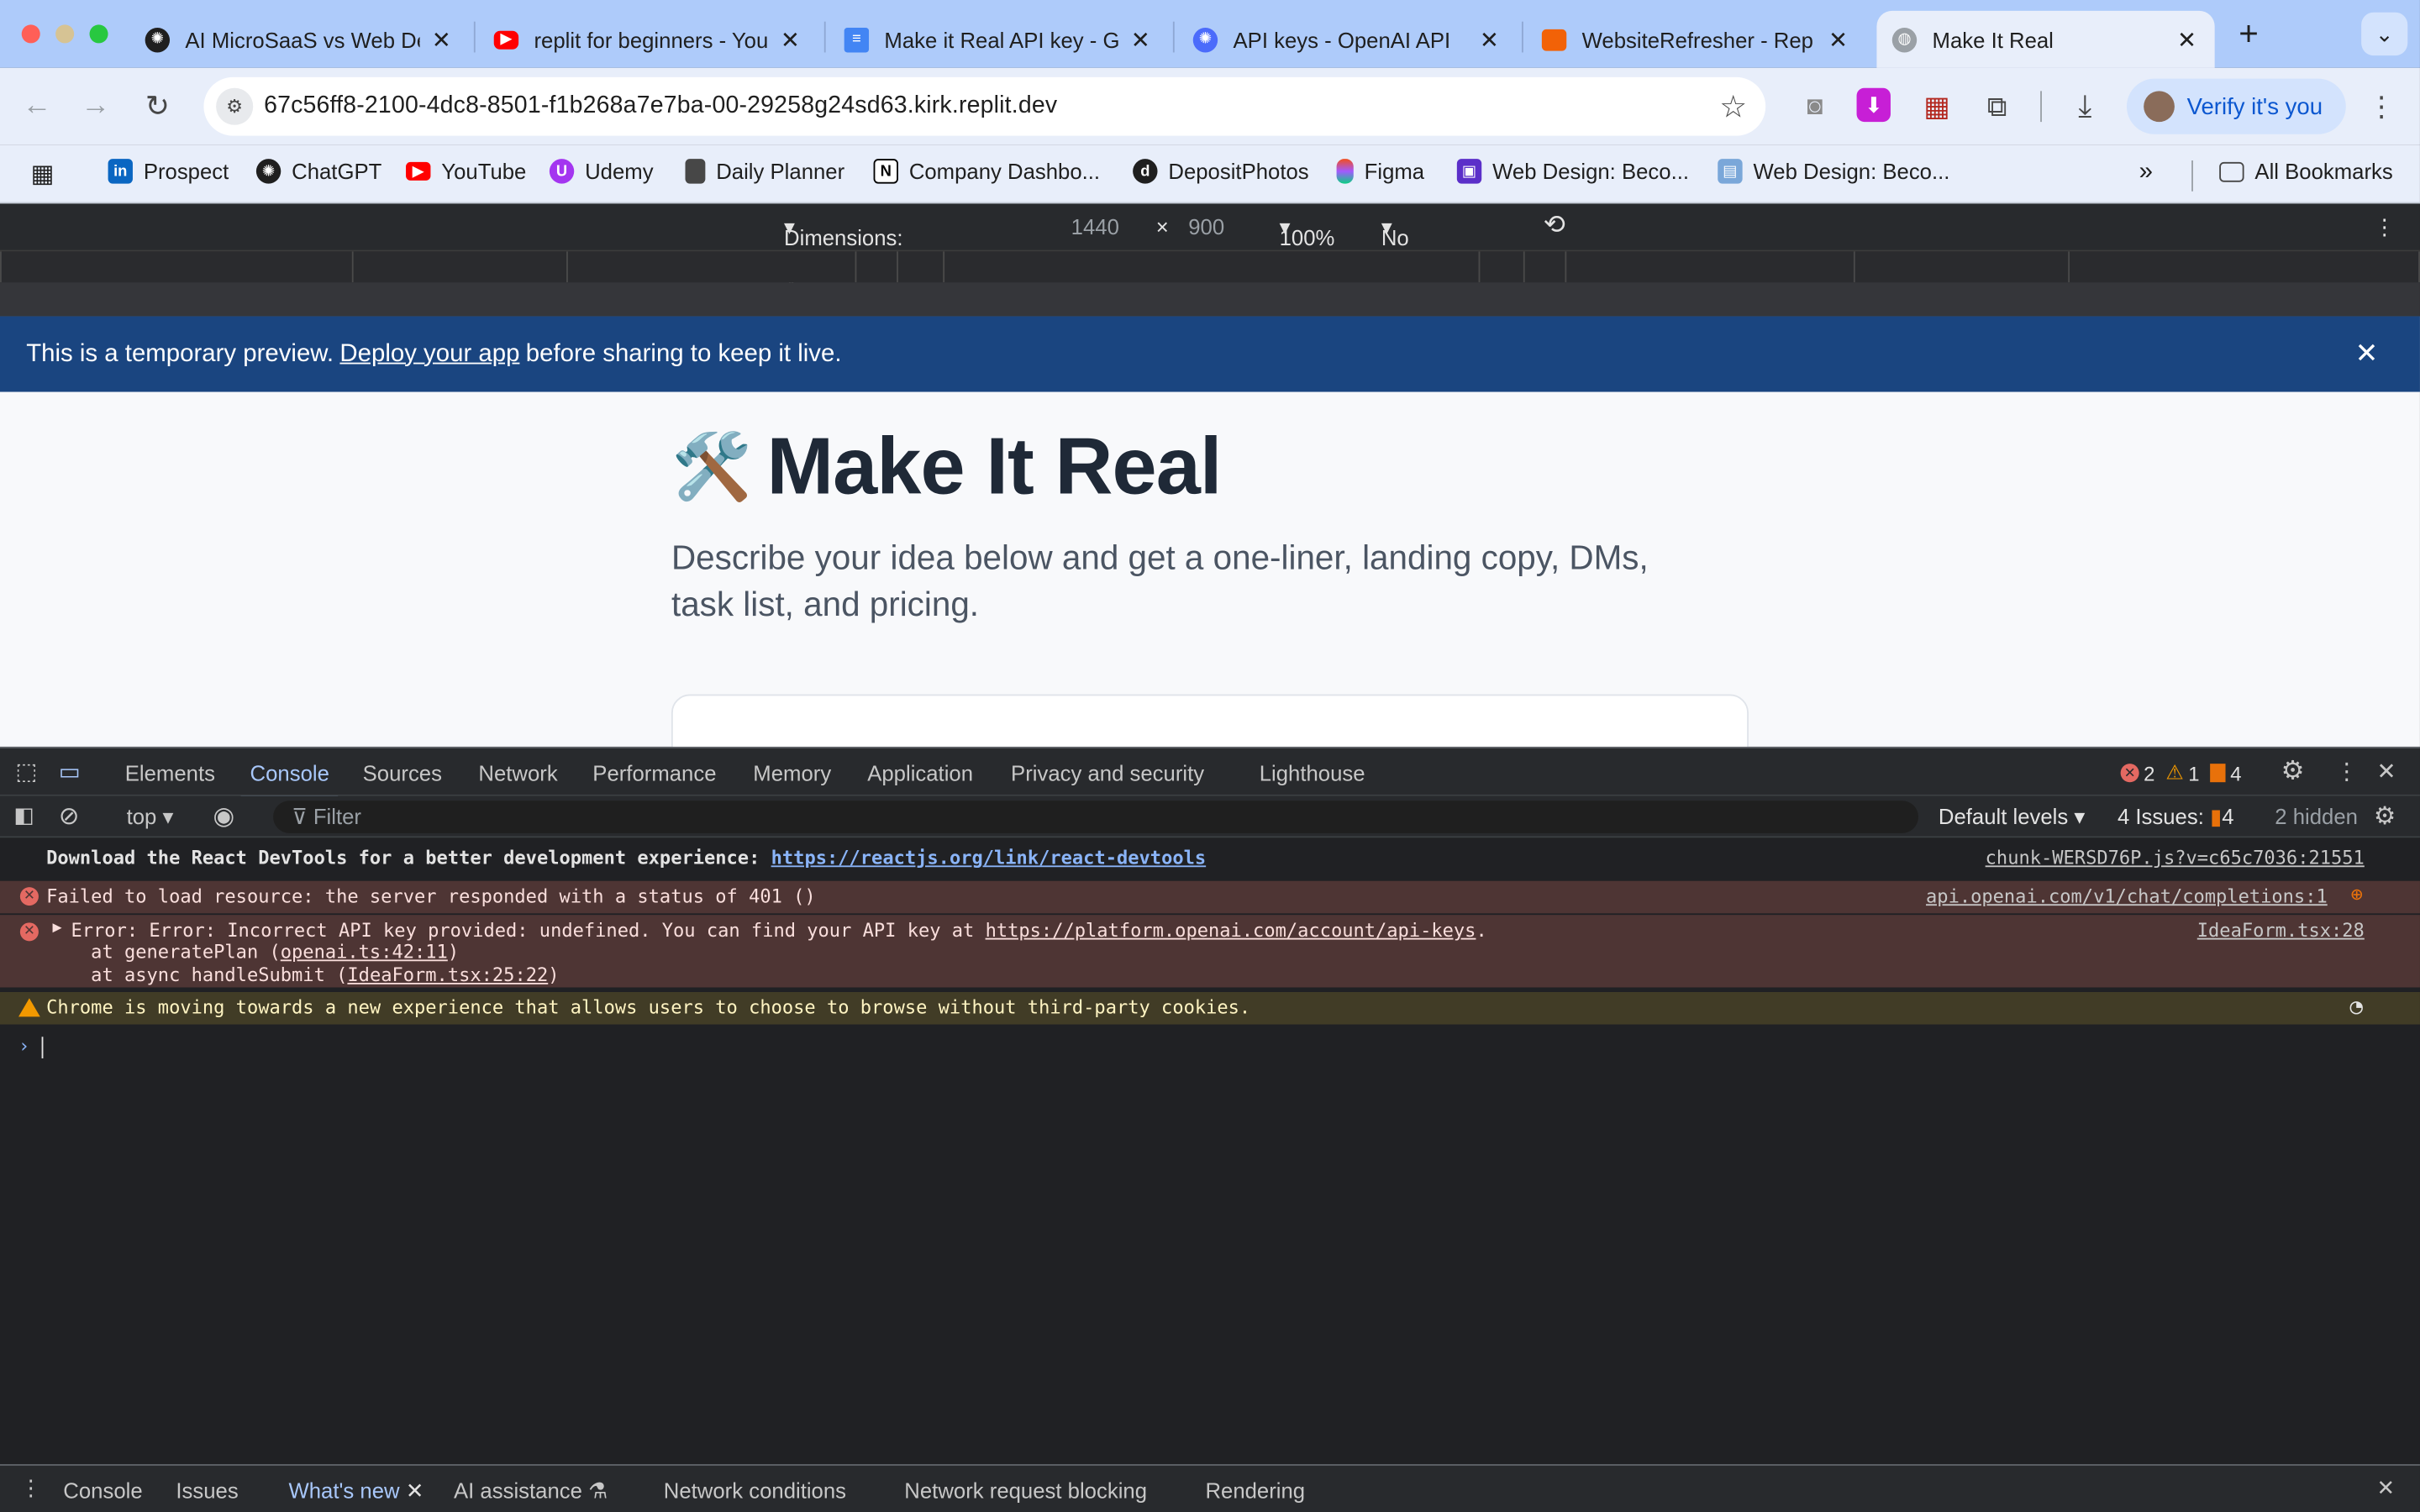  I want to click on browser-menu-icon: ⋮, so click(2382, 107).